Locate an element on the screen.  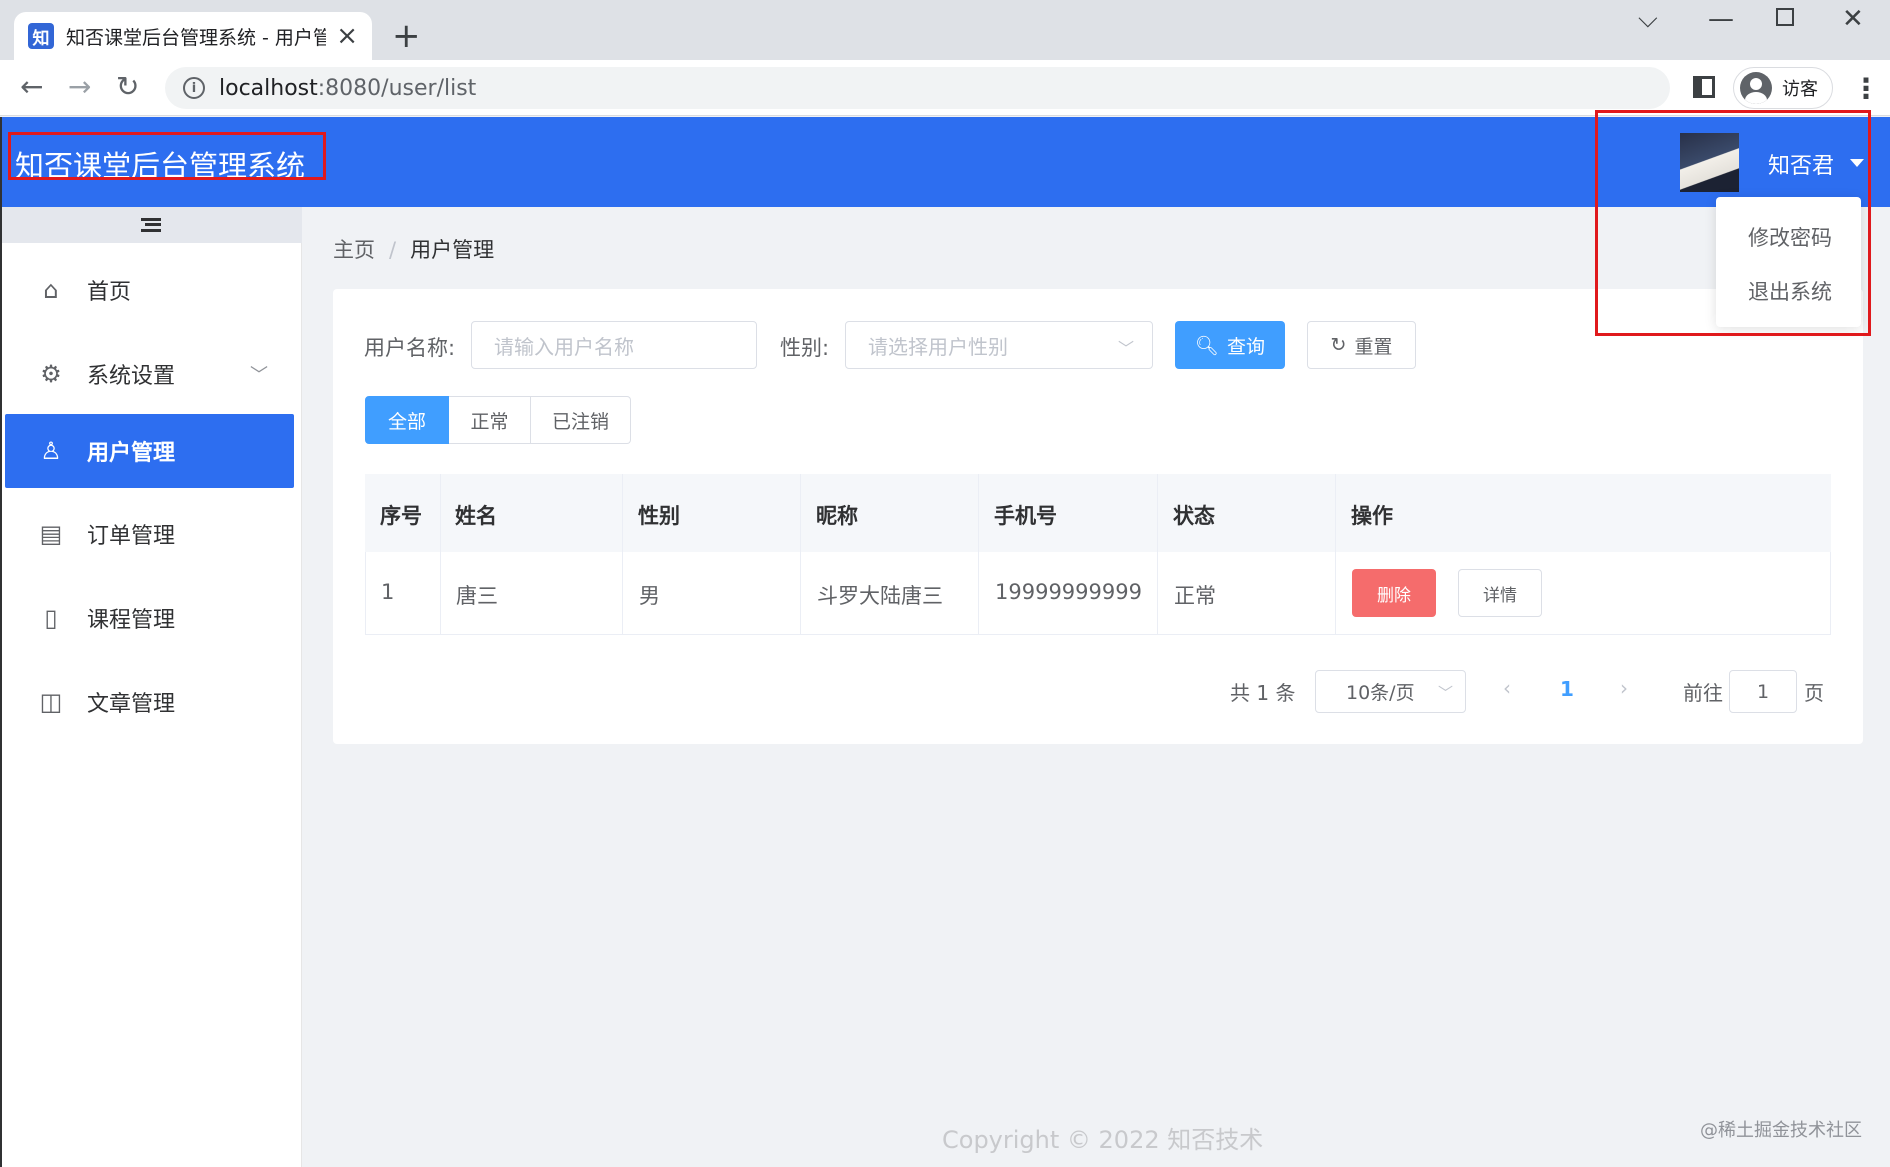
prev-page-icon: ‹ is located at coordinates (1507, 688).